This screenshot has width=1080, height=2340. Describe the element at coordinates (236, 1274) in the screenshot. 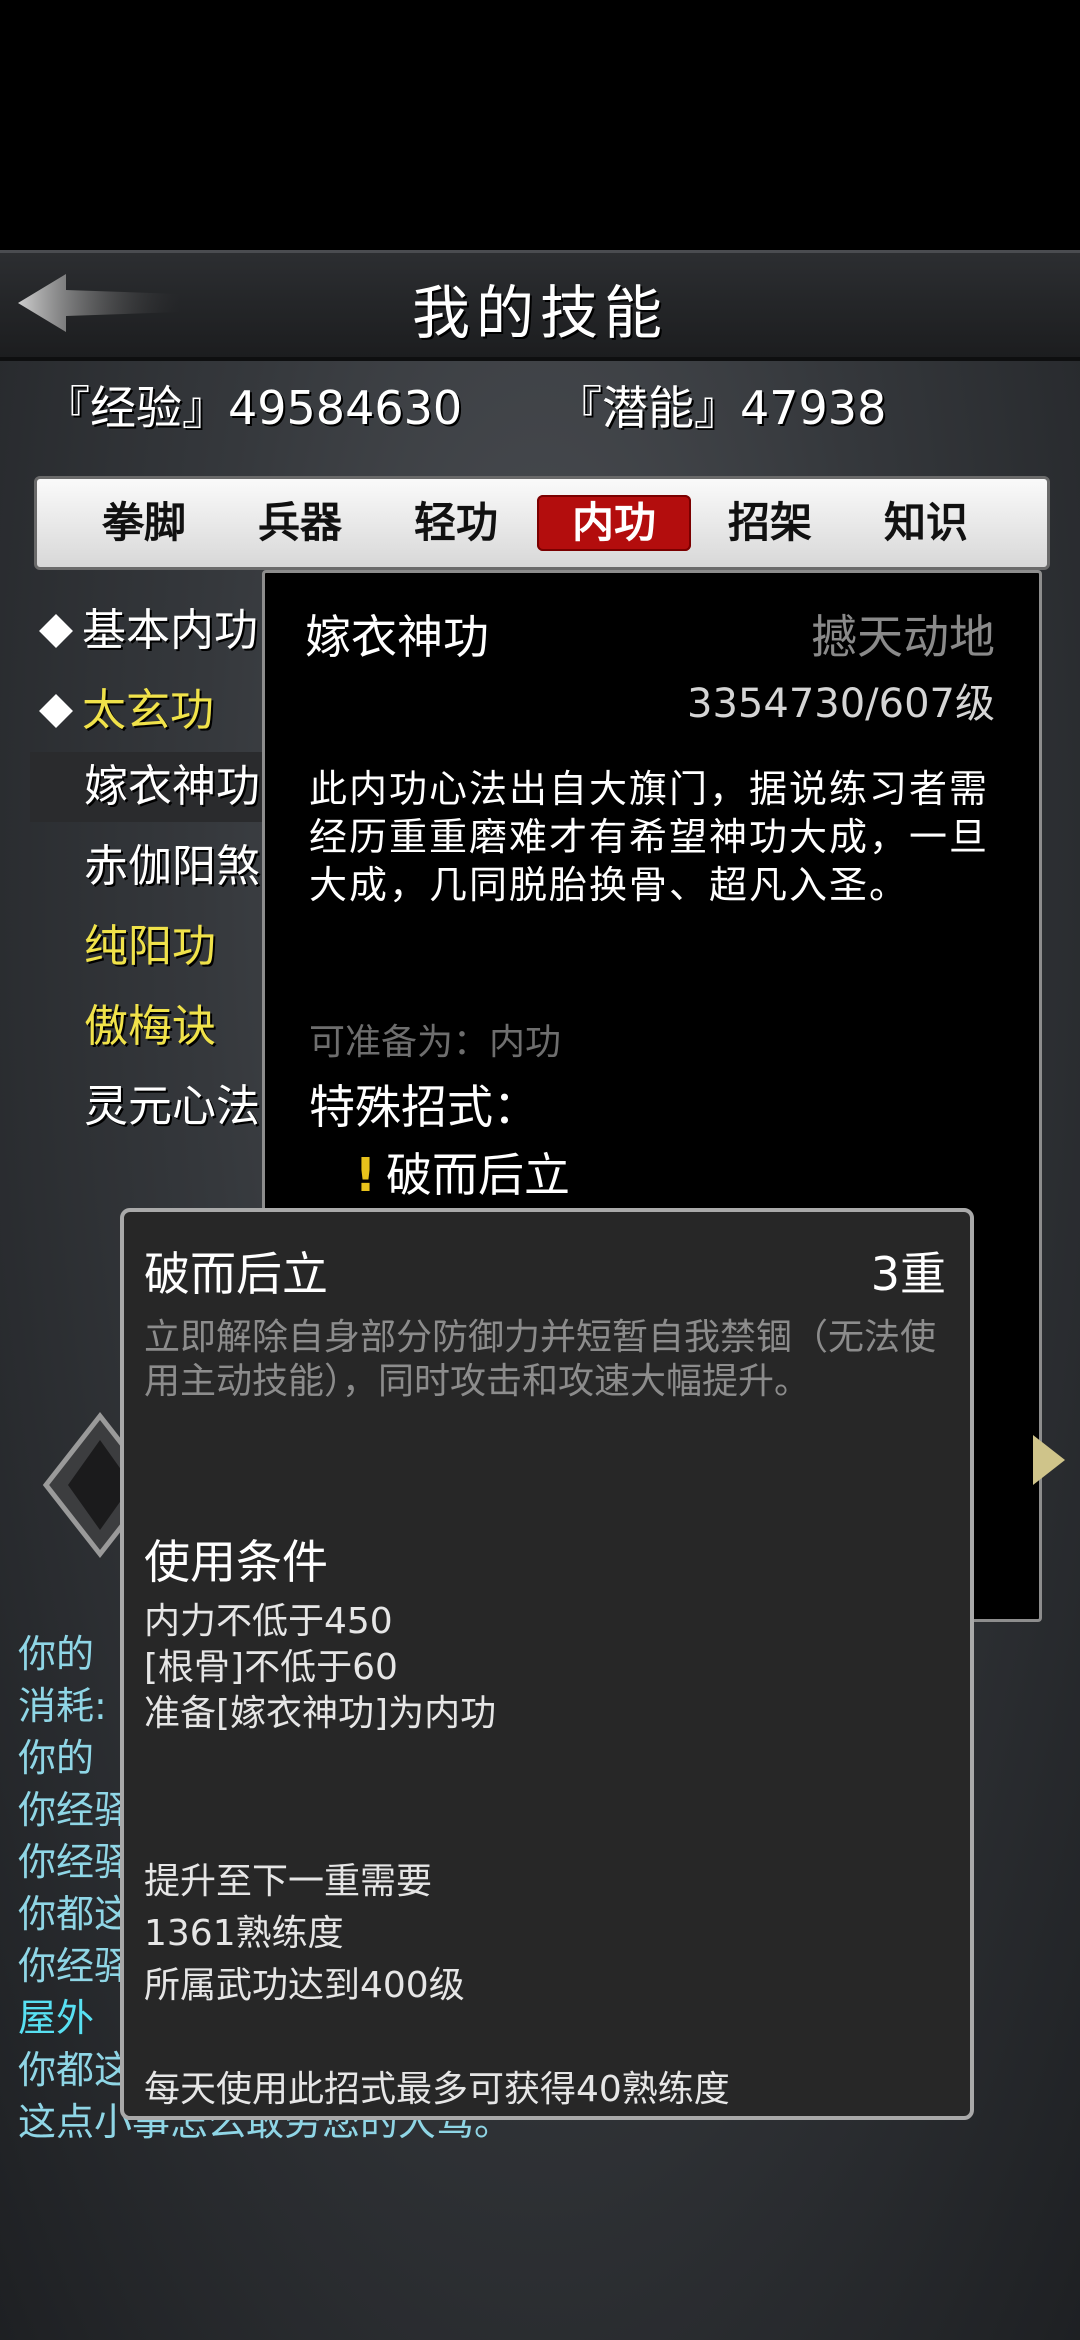

I see `move-title: 破而后立` at that location.